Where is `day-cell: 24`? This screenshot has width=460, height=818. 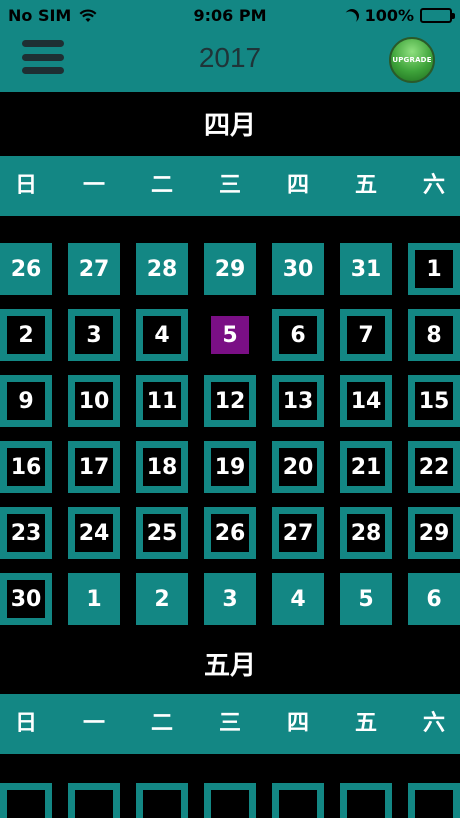 day-cell: 24 is located at coordinates (94, 533).